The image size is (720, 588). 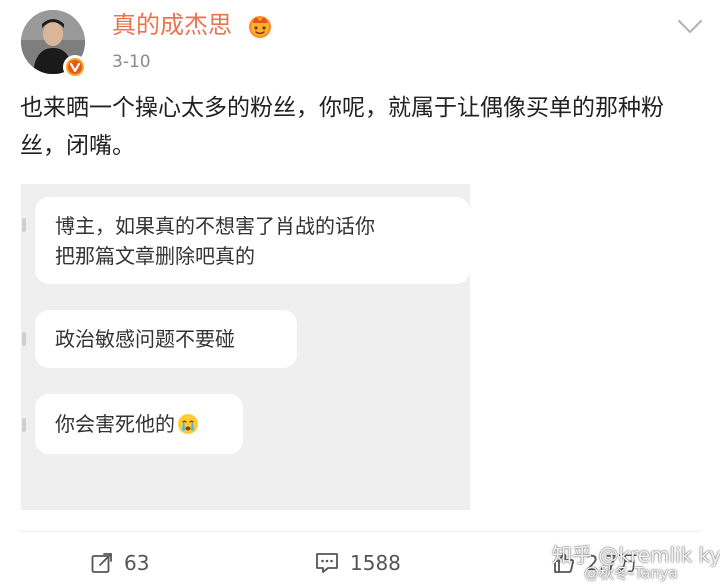 I want to click on username: 真的成杰思, so click(x=172, y=25).